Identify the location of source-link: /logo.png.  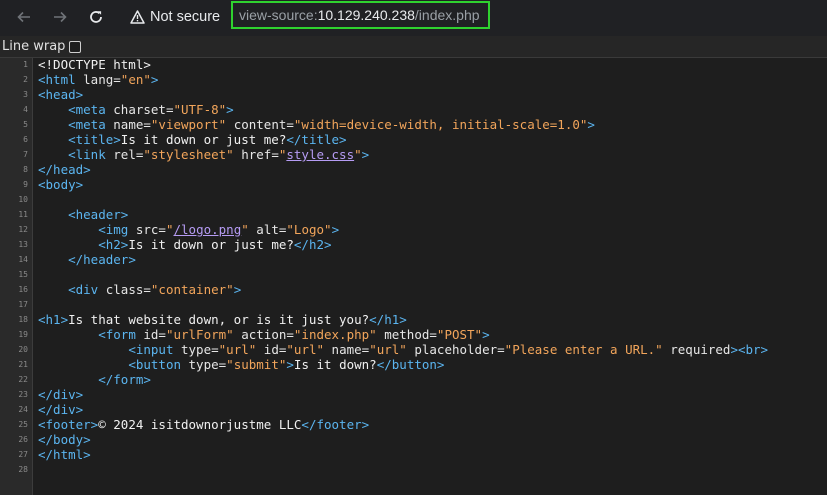
(208, 229).